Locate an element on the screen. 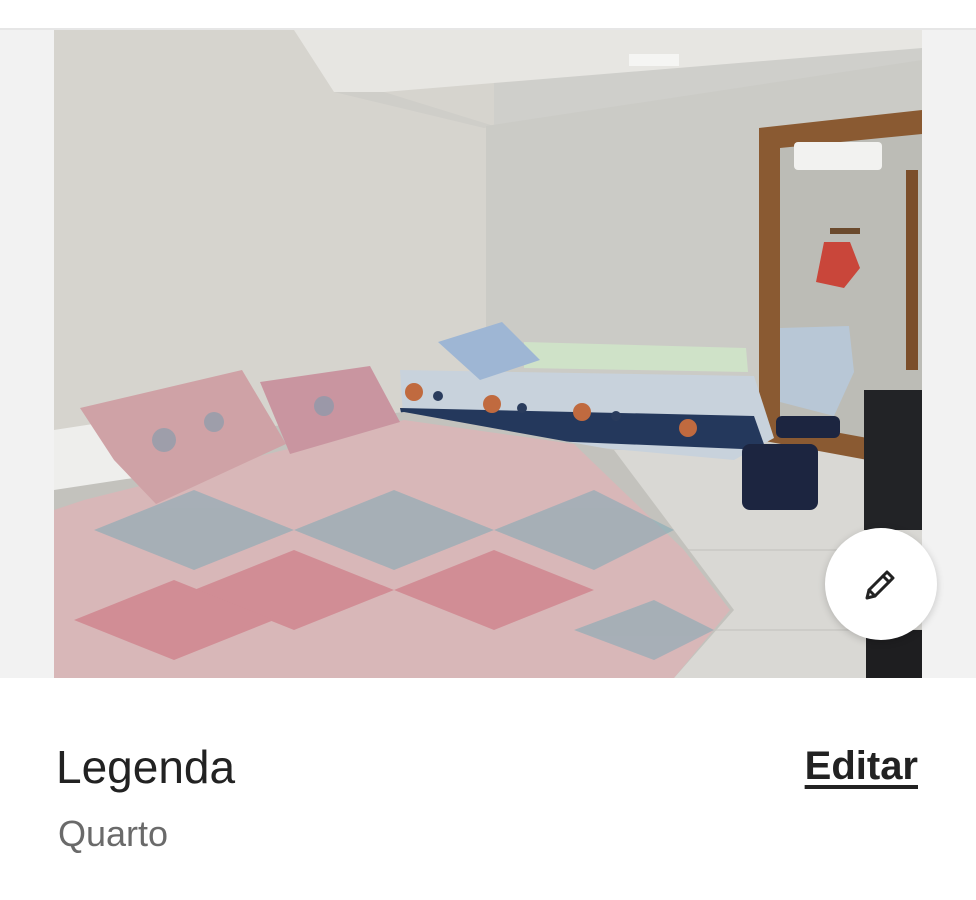 The height and width of the screenshot is (900, 976). caption-value: Quarto is located at coordinates (113, 833).